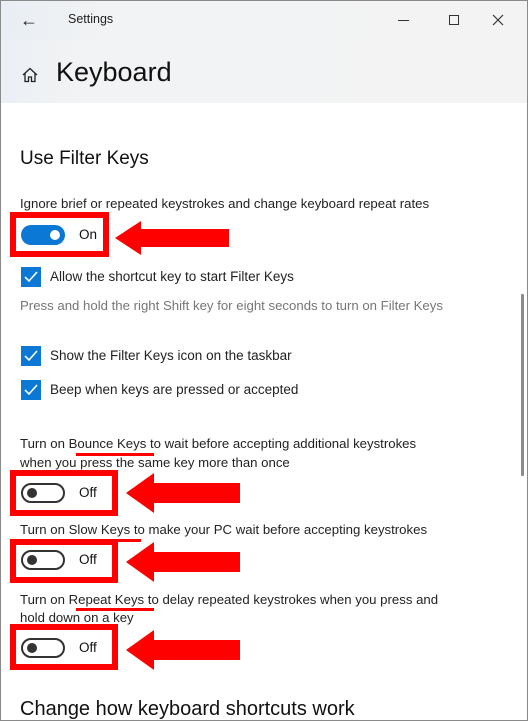 This screenshot has width=528, height=721. I want to click on back-button: ←, so click(29, 20).